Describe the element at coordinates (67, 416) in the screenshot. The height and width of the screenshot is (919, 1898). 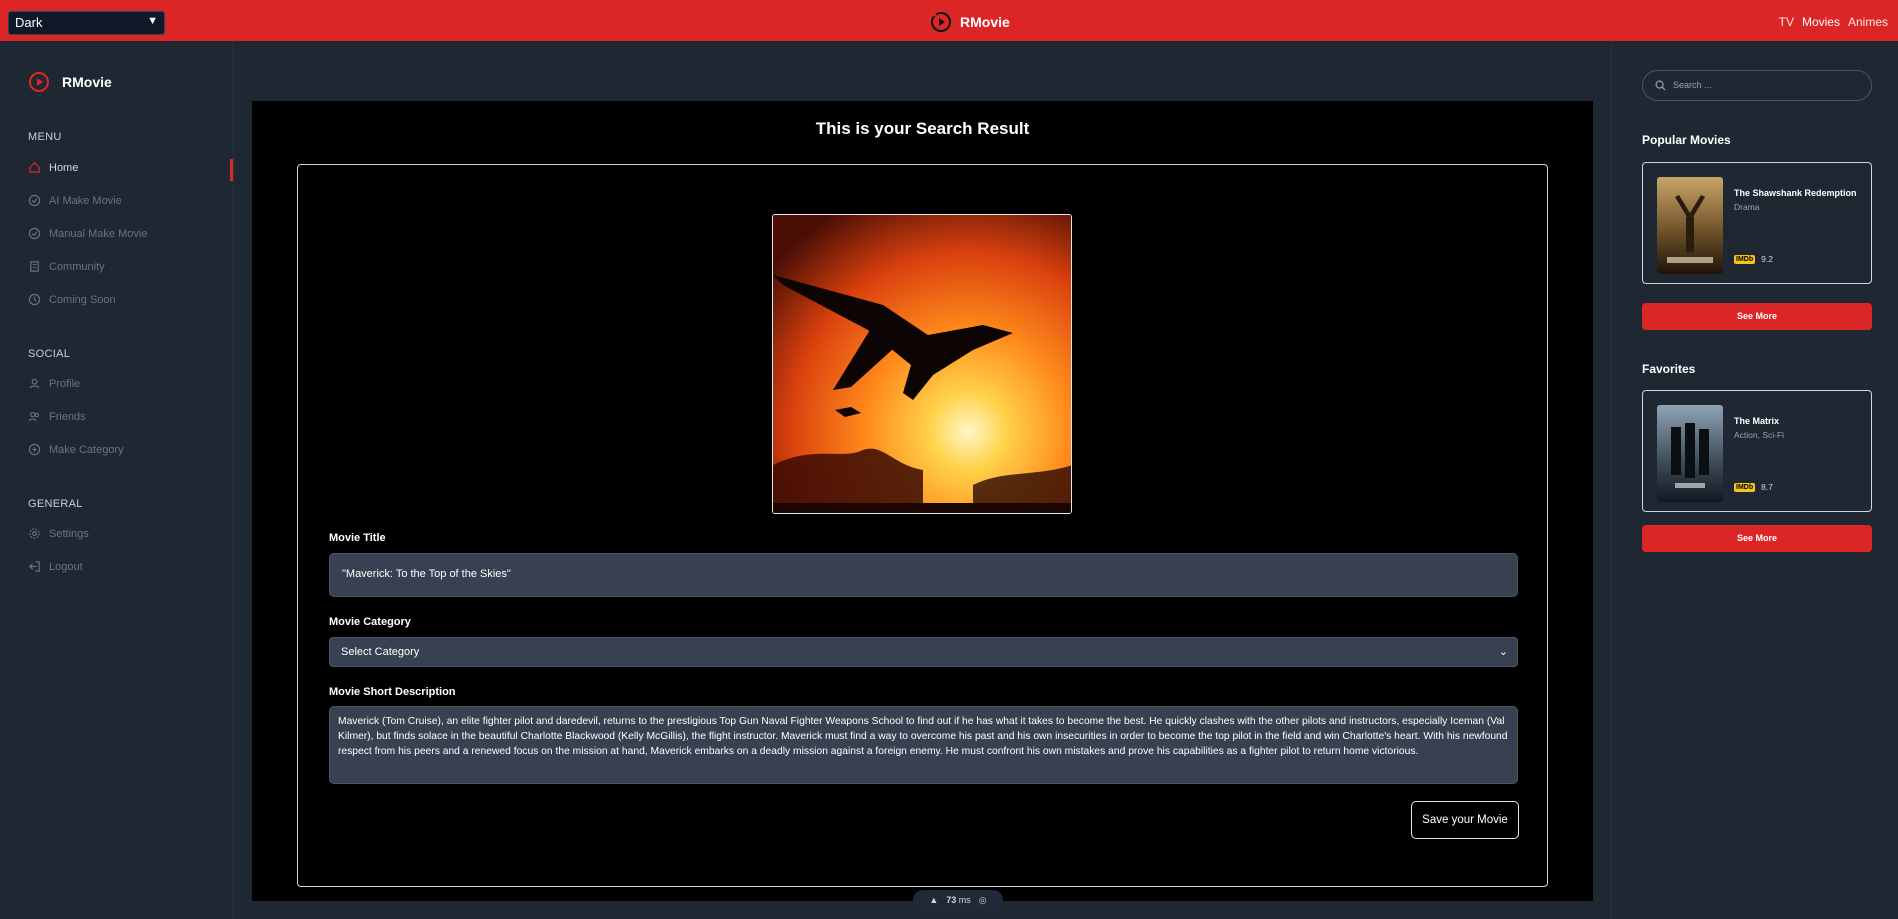
I see `sidebar-item-label: Friends` at that location.